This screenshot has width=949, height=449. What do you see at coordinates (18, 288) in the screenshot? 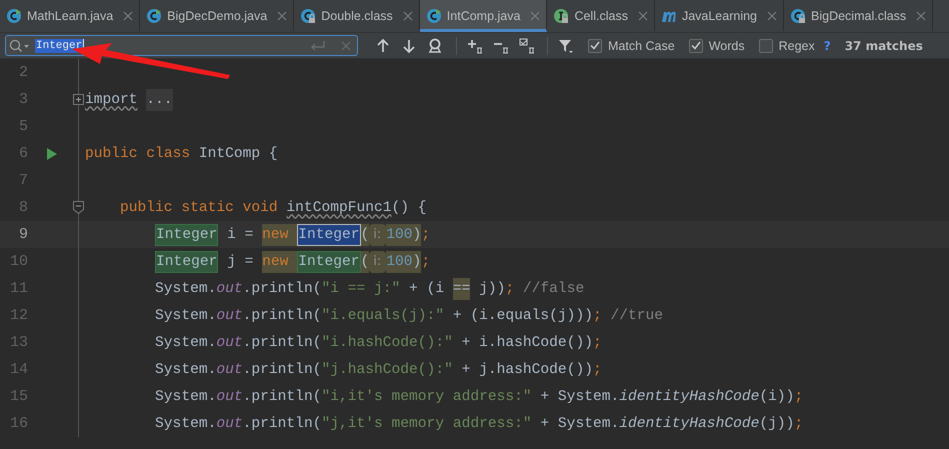
I see `line-number: 11` at bounding box center [18, 288].